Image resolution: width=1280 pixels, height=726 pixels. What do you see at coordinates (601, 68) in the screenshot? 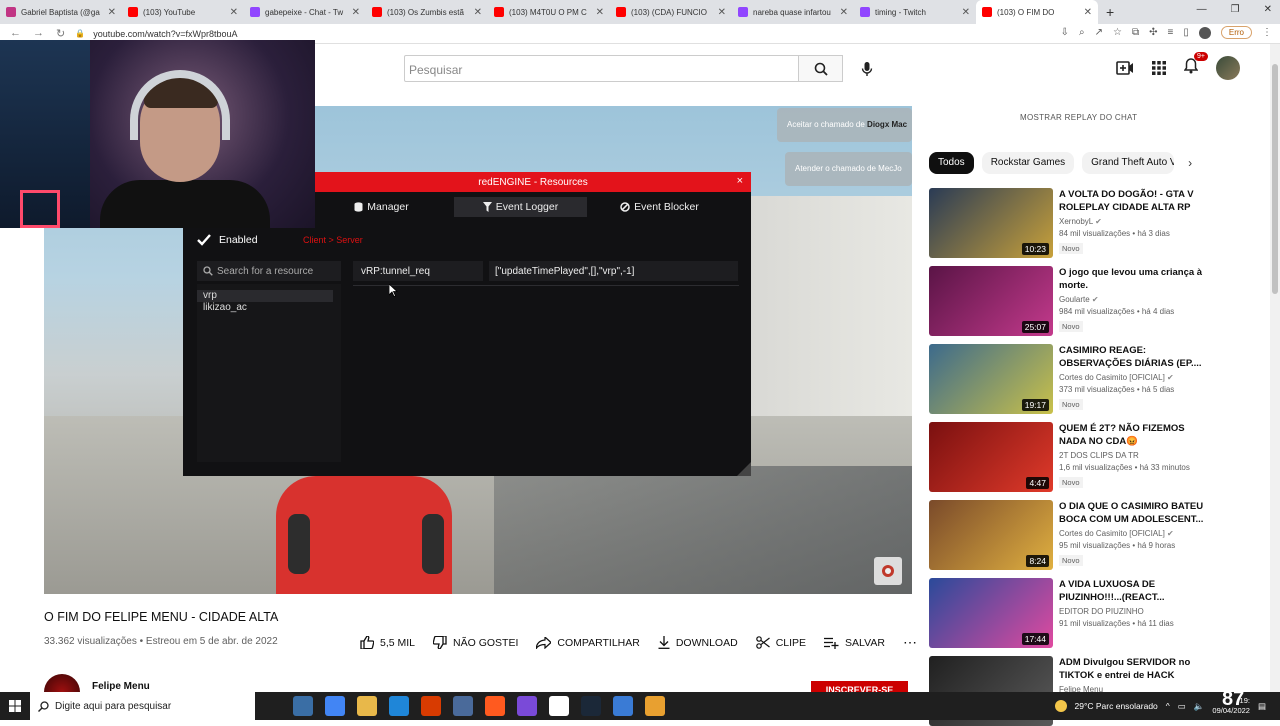
I see `search-input: Pesquisar` at bounding box center [601, 68].